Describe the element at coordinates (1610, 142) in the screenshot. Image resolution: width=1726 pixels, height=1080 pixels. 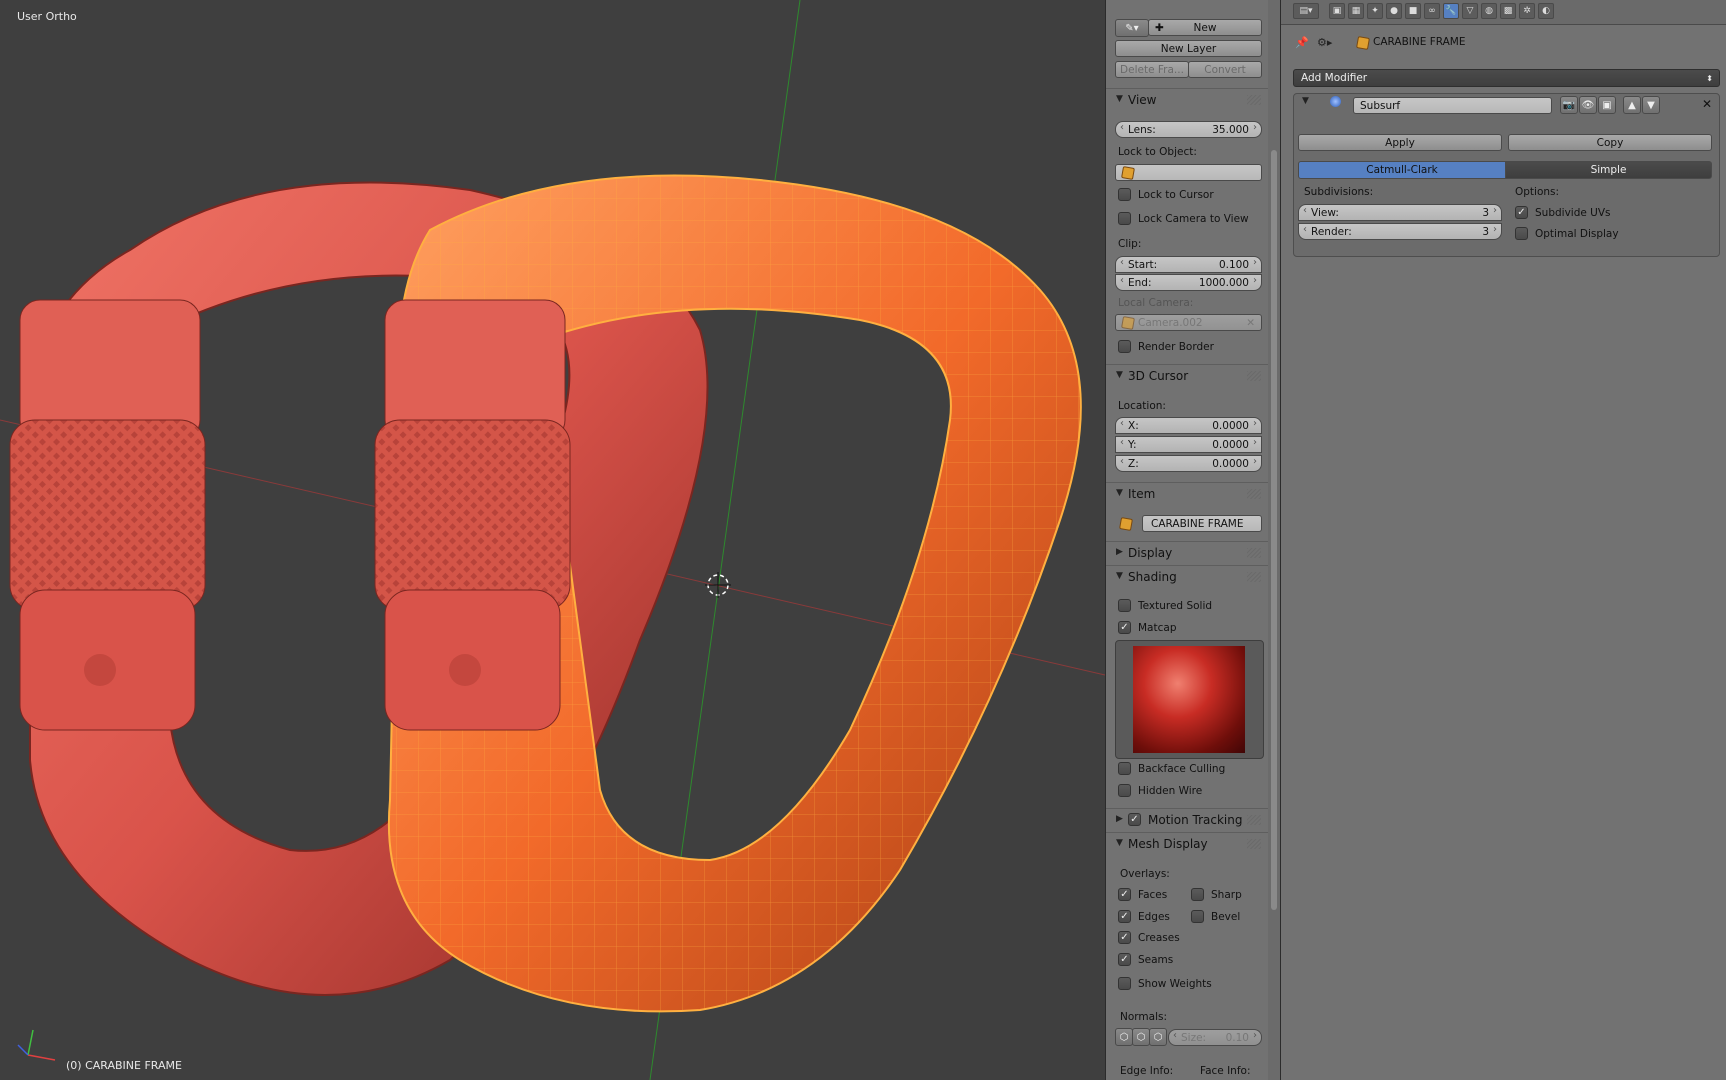
I see `copy-button: Copy` at that location.